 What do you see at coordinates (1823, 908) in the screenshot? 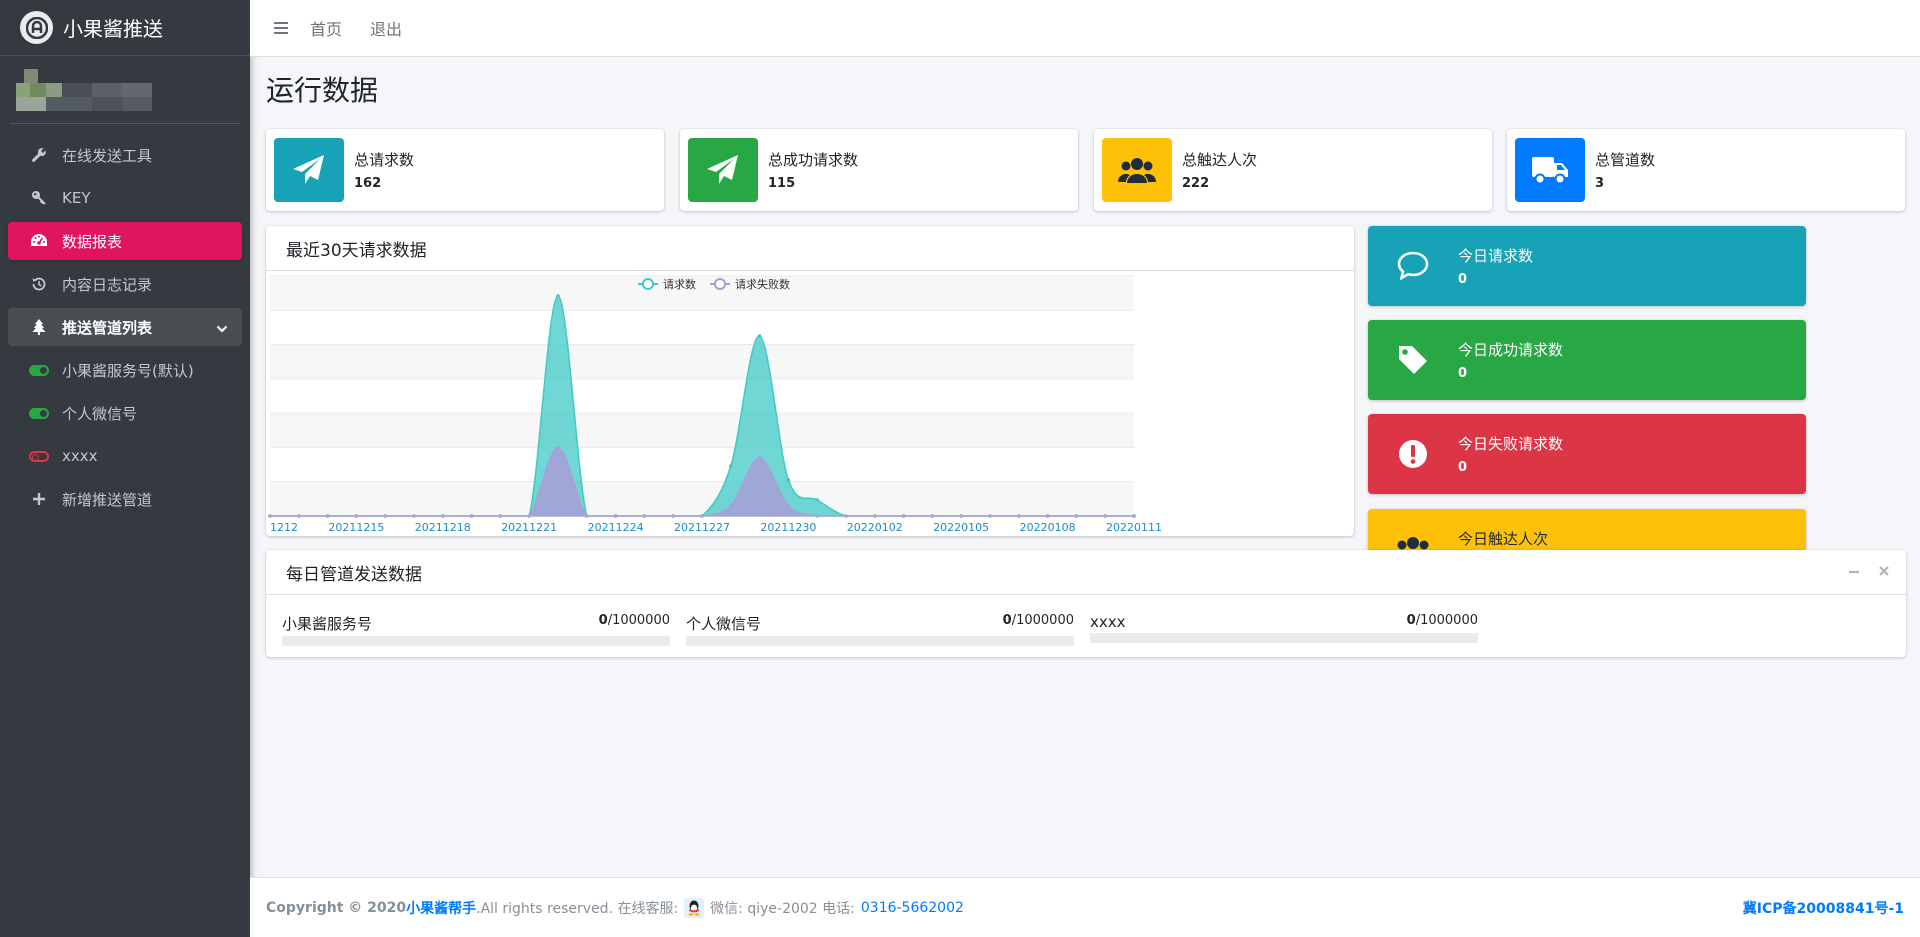
I see `footer-icp-link: 冀ICP备20008841号-1` at bounding box center [1823, 908].